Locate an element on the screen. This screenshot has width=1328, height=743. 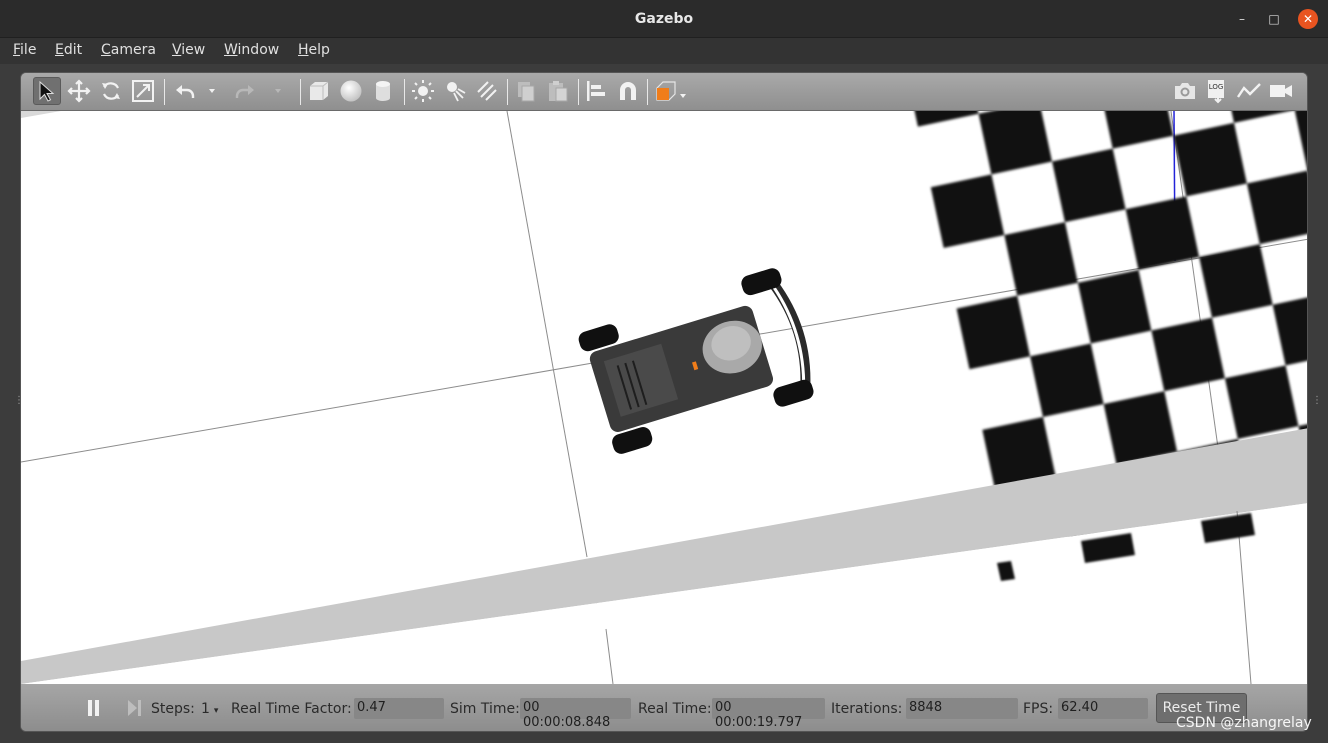
menu-edit-mnemonic: E is located at coordinates (59, 50).